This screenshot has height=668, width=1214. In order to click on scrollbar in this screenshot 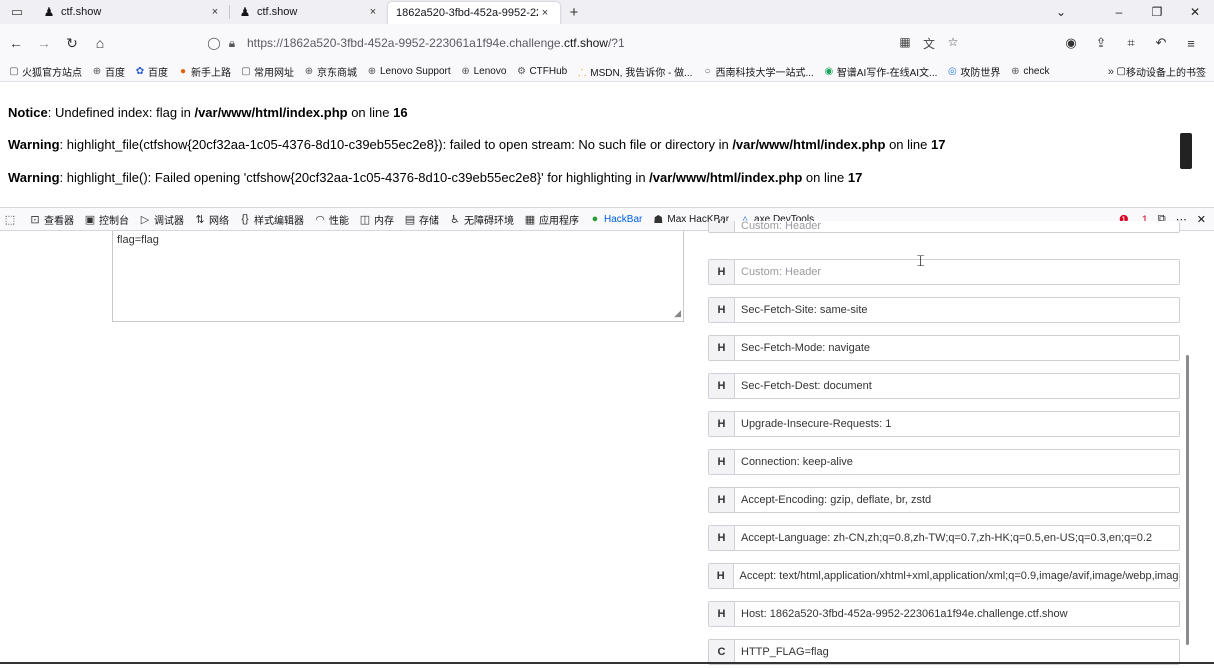, I will do `click(1187, 500)`.